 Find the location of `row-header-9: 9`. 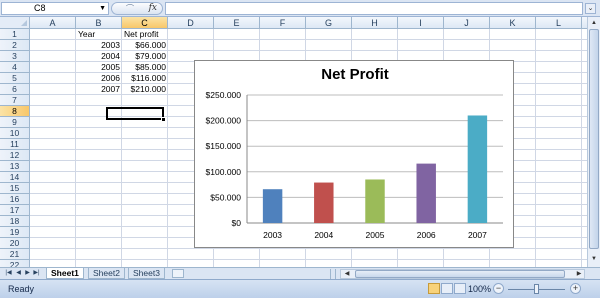

row-header-9: 9 is located at coordinates (15, 122).